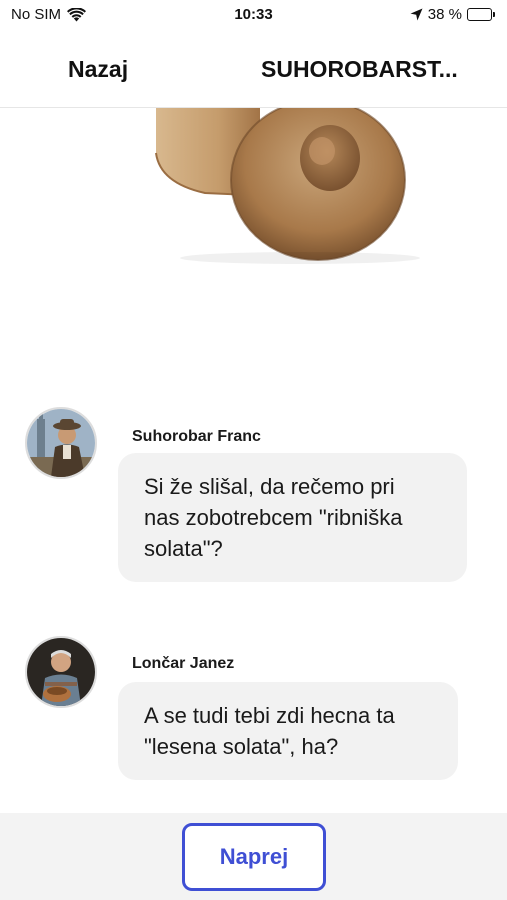 The width and height of the screenshot is (507, 900). Describe the element at coordinates (183, 663) in the screenshot. I see `sender-name: Lončar Janez` at that location.